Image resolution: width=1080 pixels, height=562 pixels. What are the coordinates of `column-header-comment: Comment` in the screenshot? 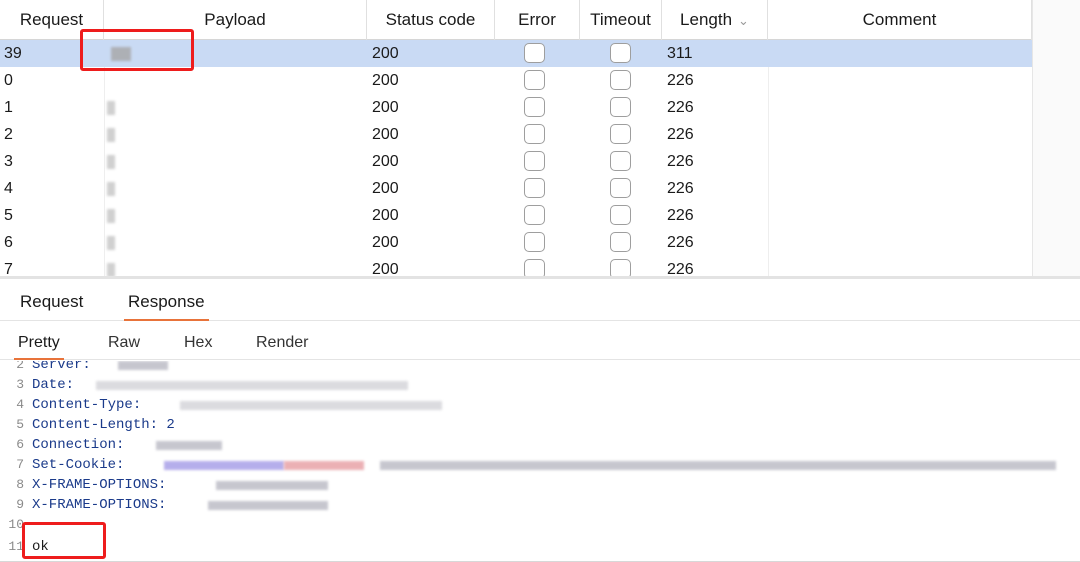 It's located at (900, 20).